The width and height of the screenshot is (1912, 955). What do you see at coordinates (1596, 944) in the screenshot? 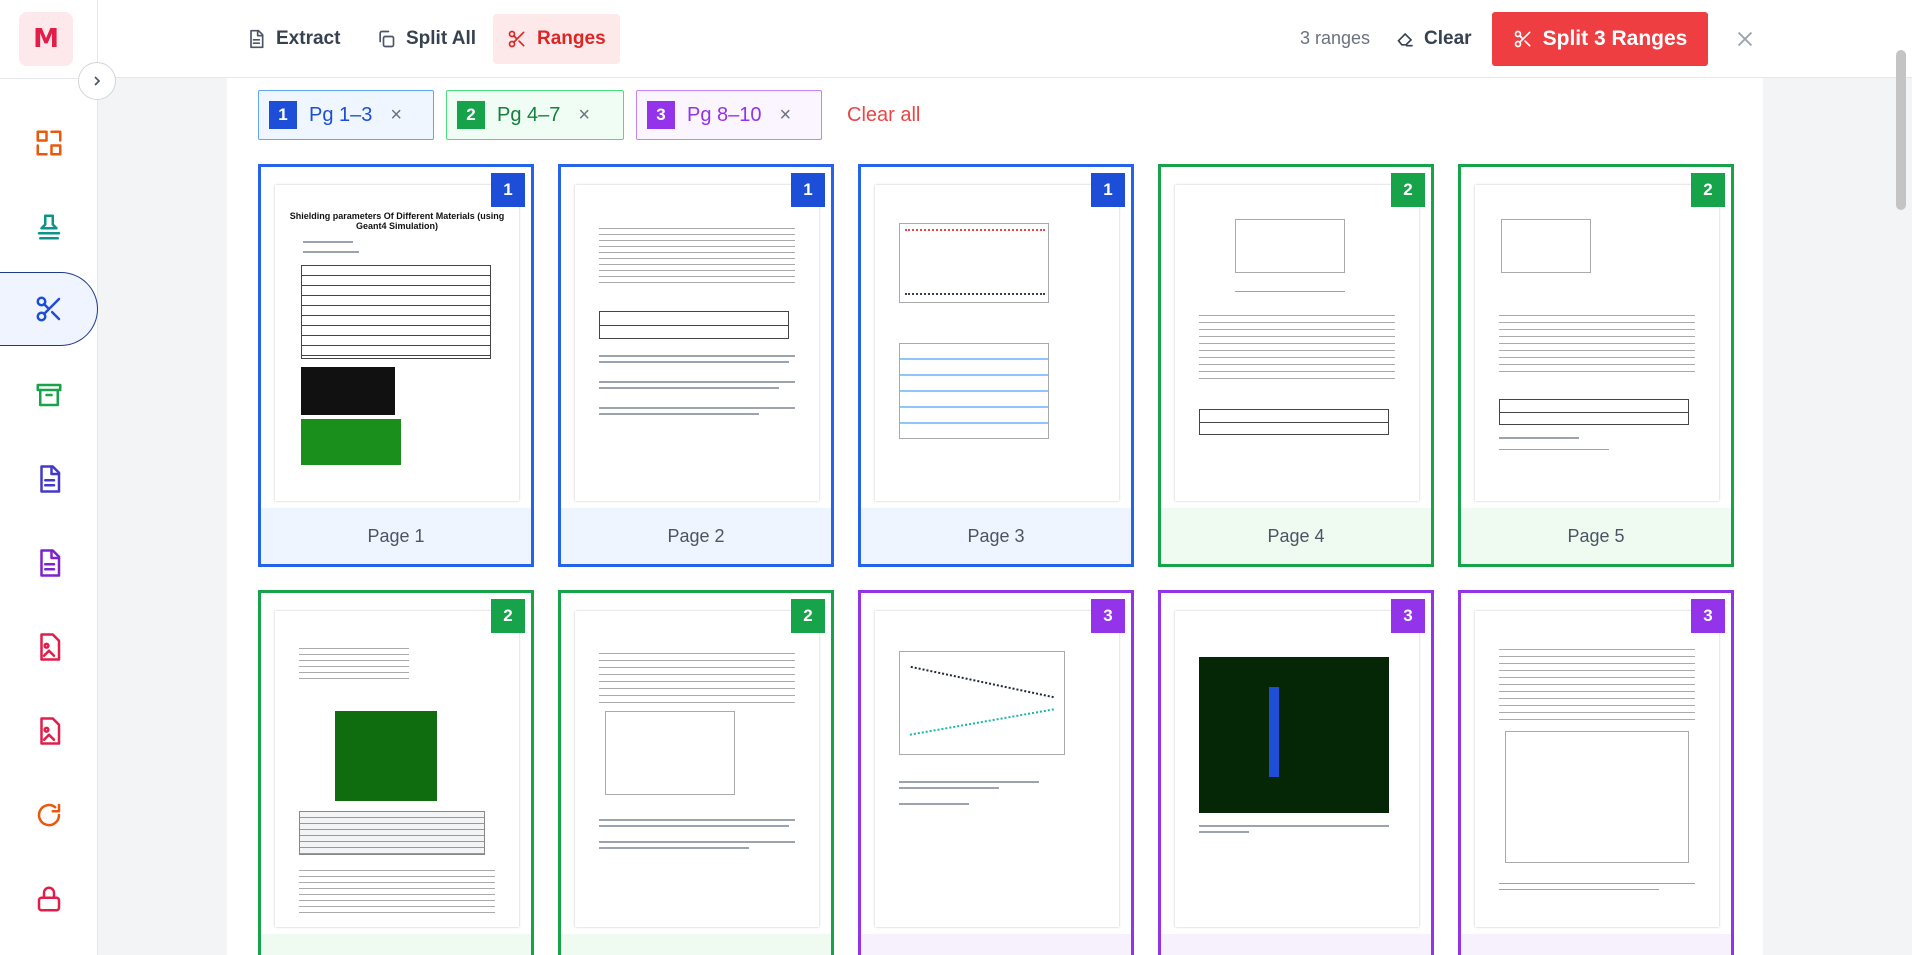
I see `page-label: Page 10` at bounding box center [1596, 944].